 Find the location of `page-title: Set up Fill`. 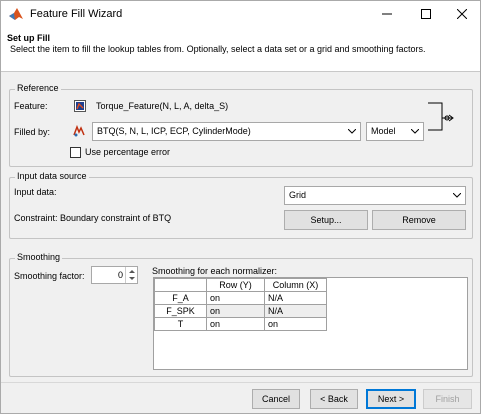

page-title: Set up Fill is located at coordinates (29, 38).